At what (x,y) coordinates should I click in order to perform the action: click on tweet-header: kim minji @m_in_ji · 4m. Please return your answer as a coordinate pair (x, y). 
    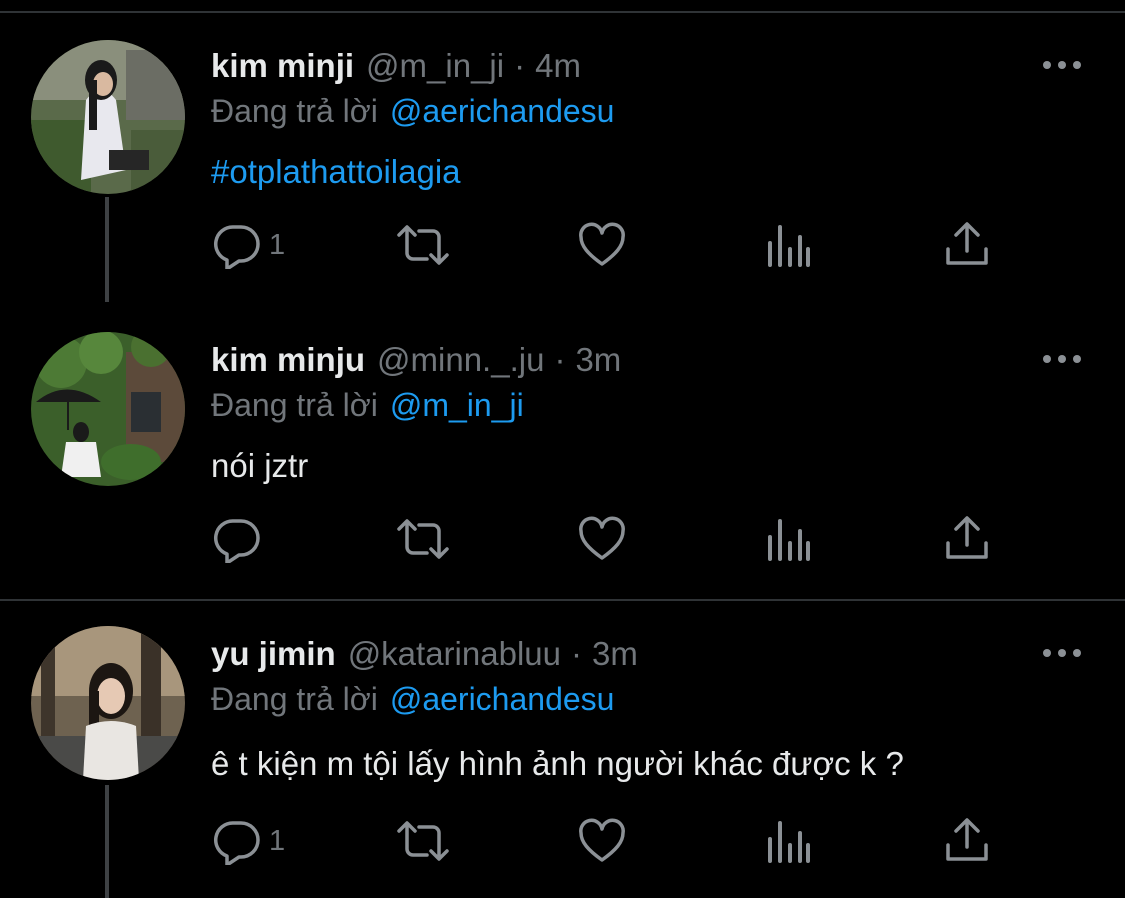
    Looking at the image, I should click on (396, 66).